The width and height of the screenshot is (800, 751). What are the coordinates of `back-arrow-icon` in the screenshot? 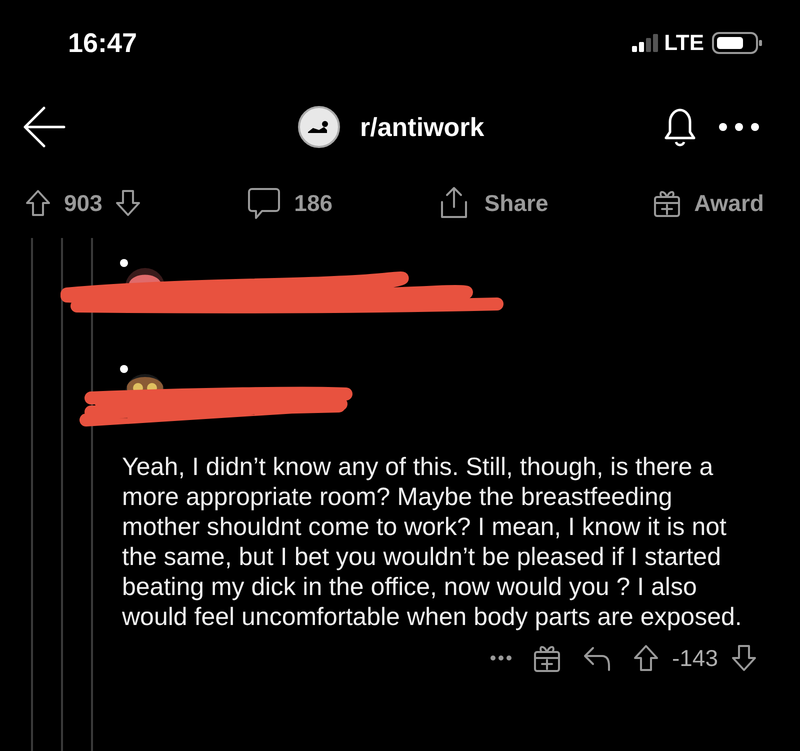 It's located at (44, 127).